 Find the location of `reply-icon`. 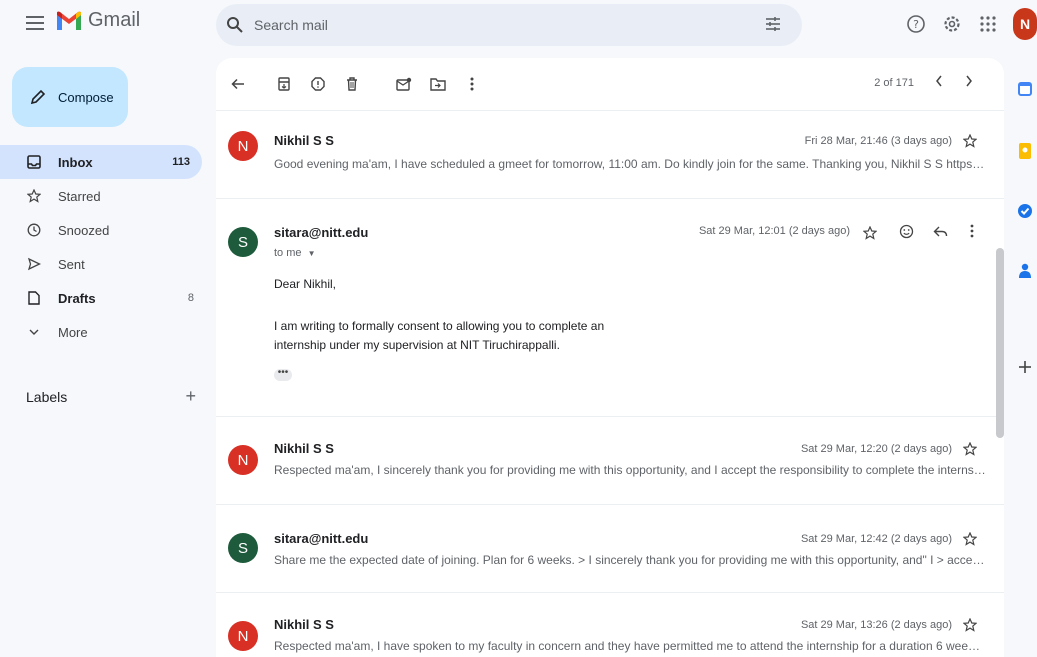

reply-icon is located at coordinates (940, 231).